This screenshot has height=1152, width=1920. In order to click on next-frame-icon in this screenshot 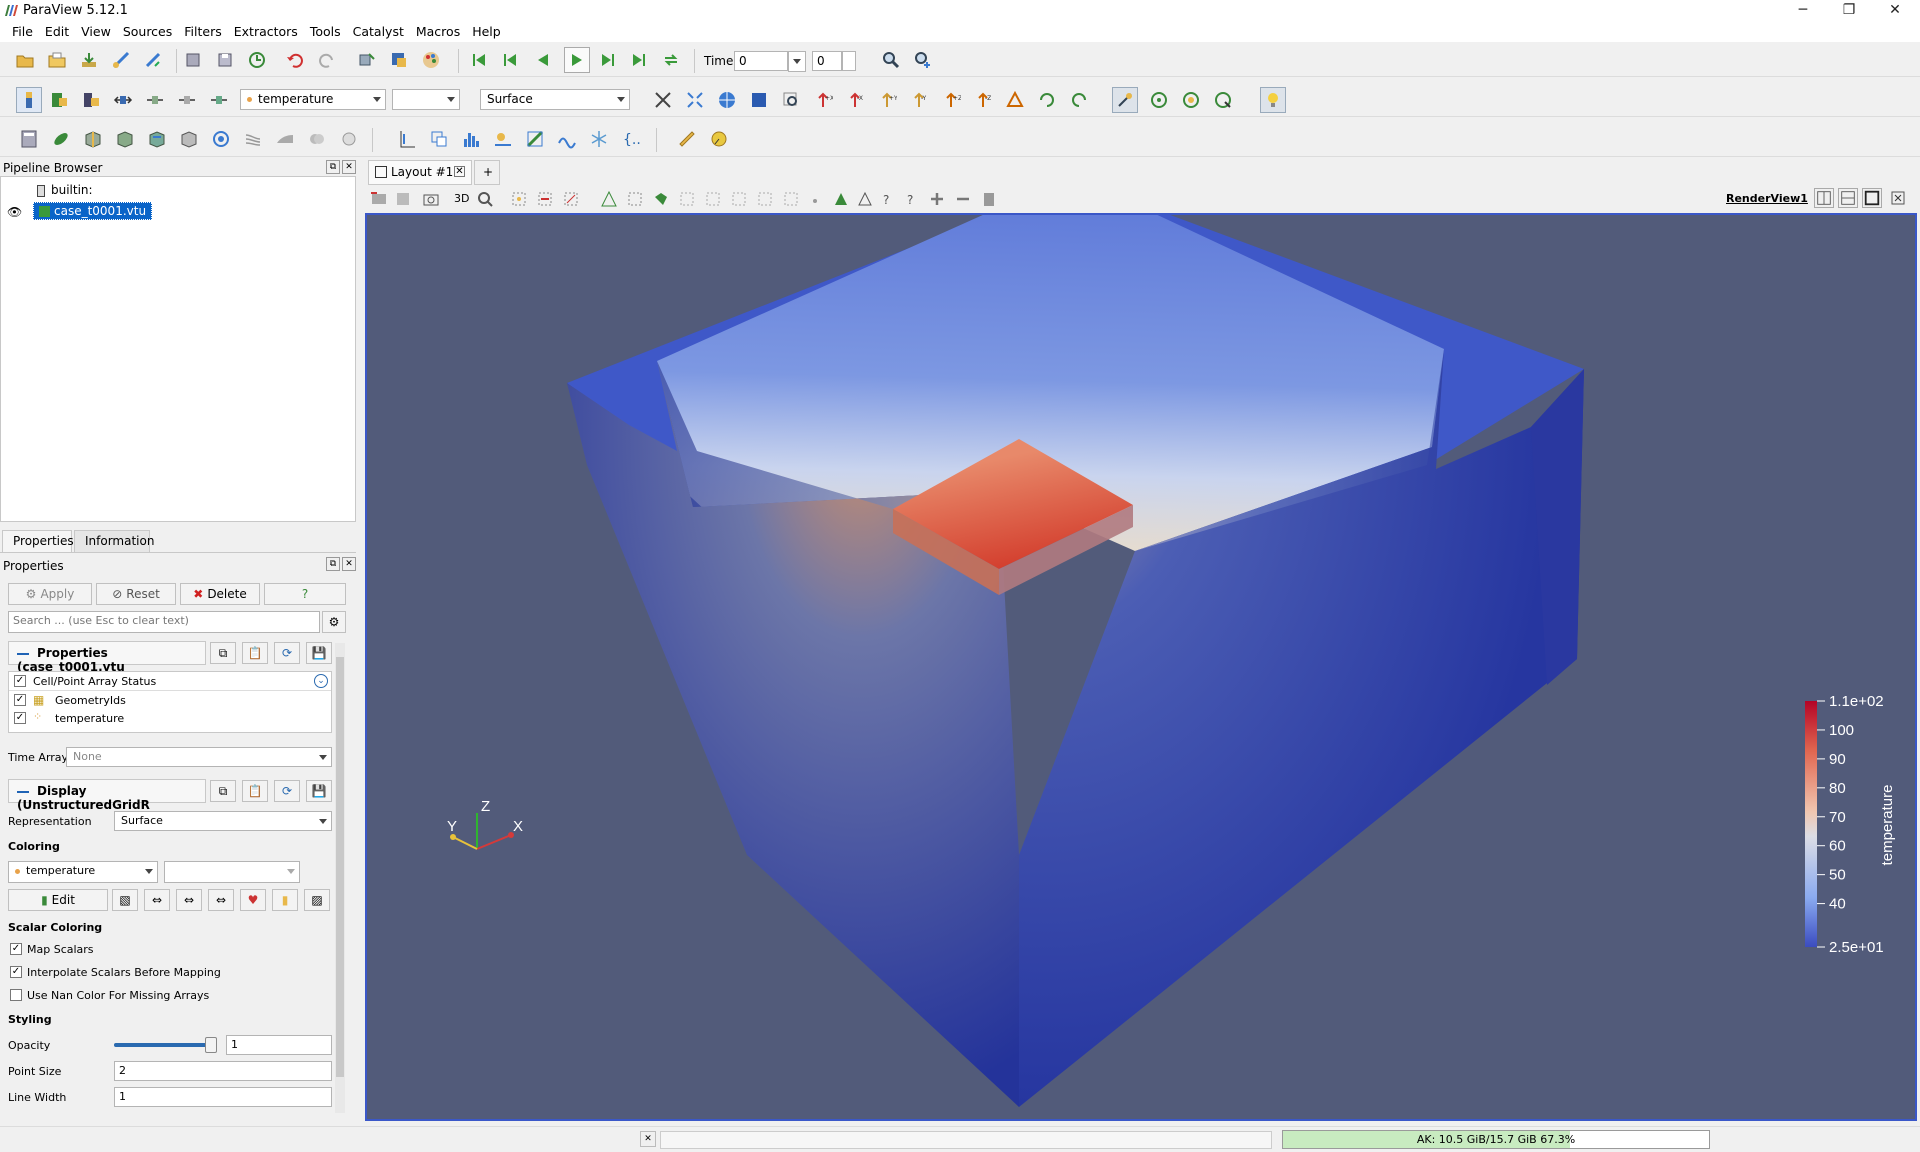, I will do `click(607, 60)`.